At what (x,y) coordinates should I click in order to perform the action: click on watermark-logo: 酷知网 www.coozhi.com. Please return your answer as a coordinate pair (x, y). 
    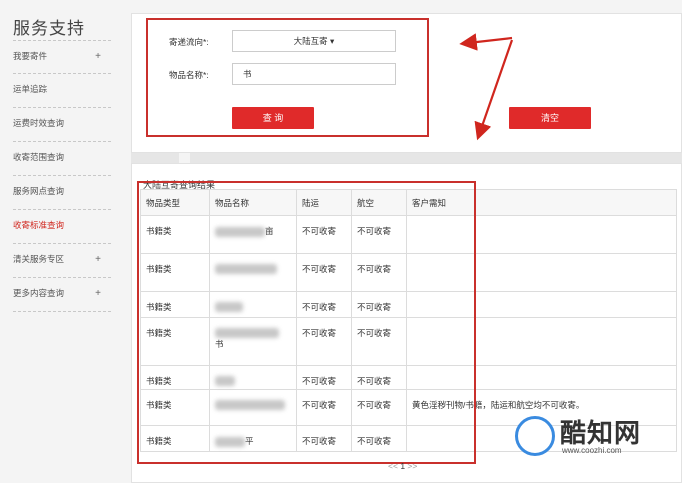
    Looking at the image, I should click on (595, 437).